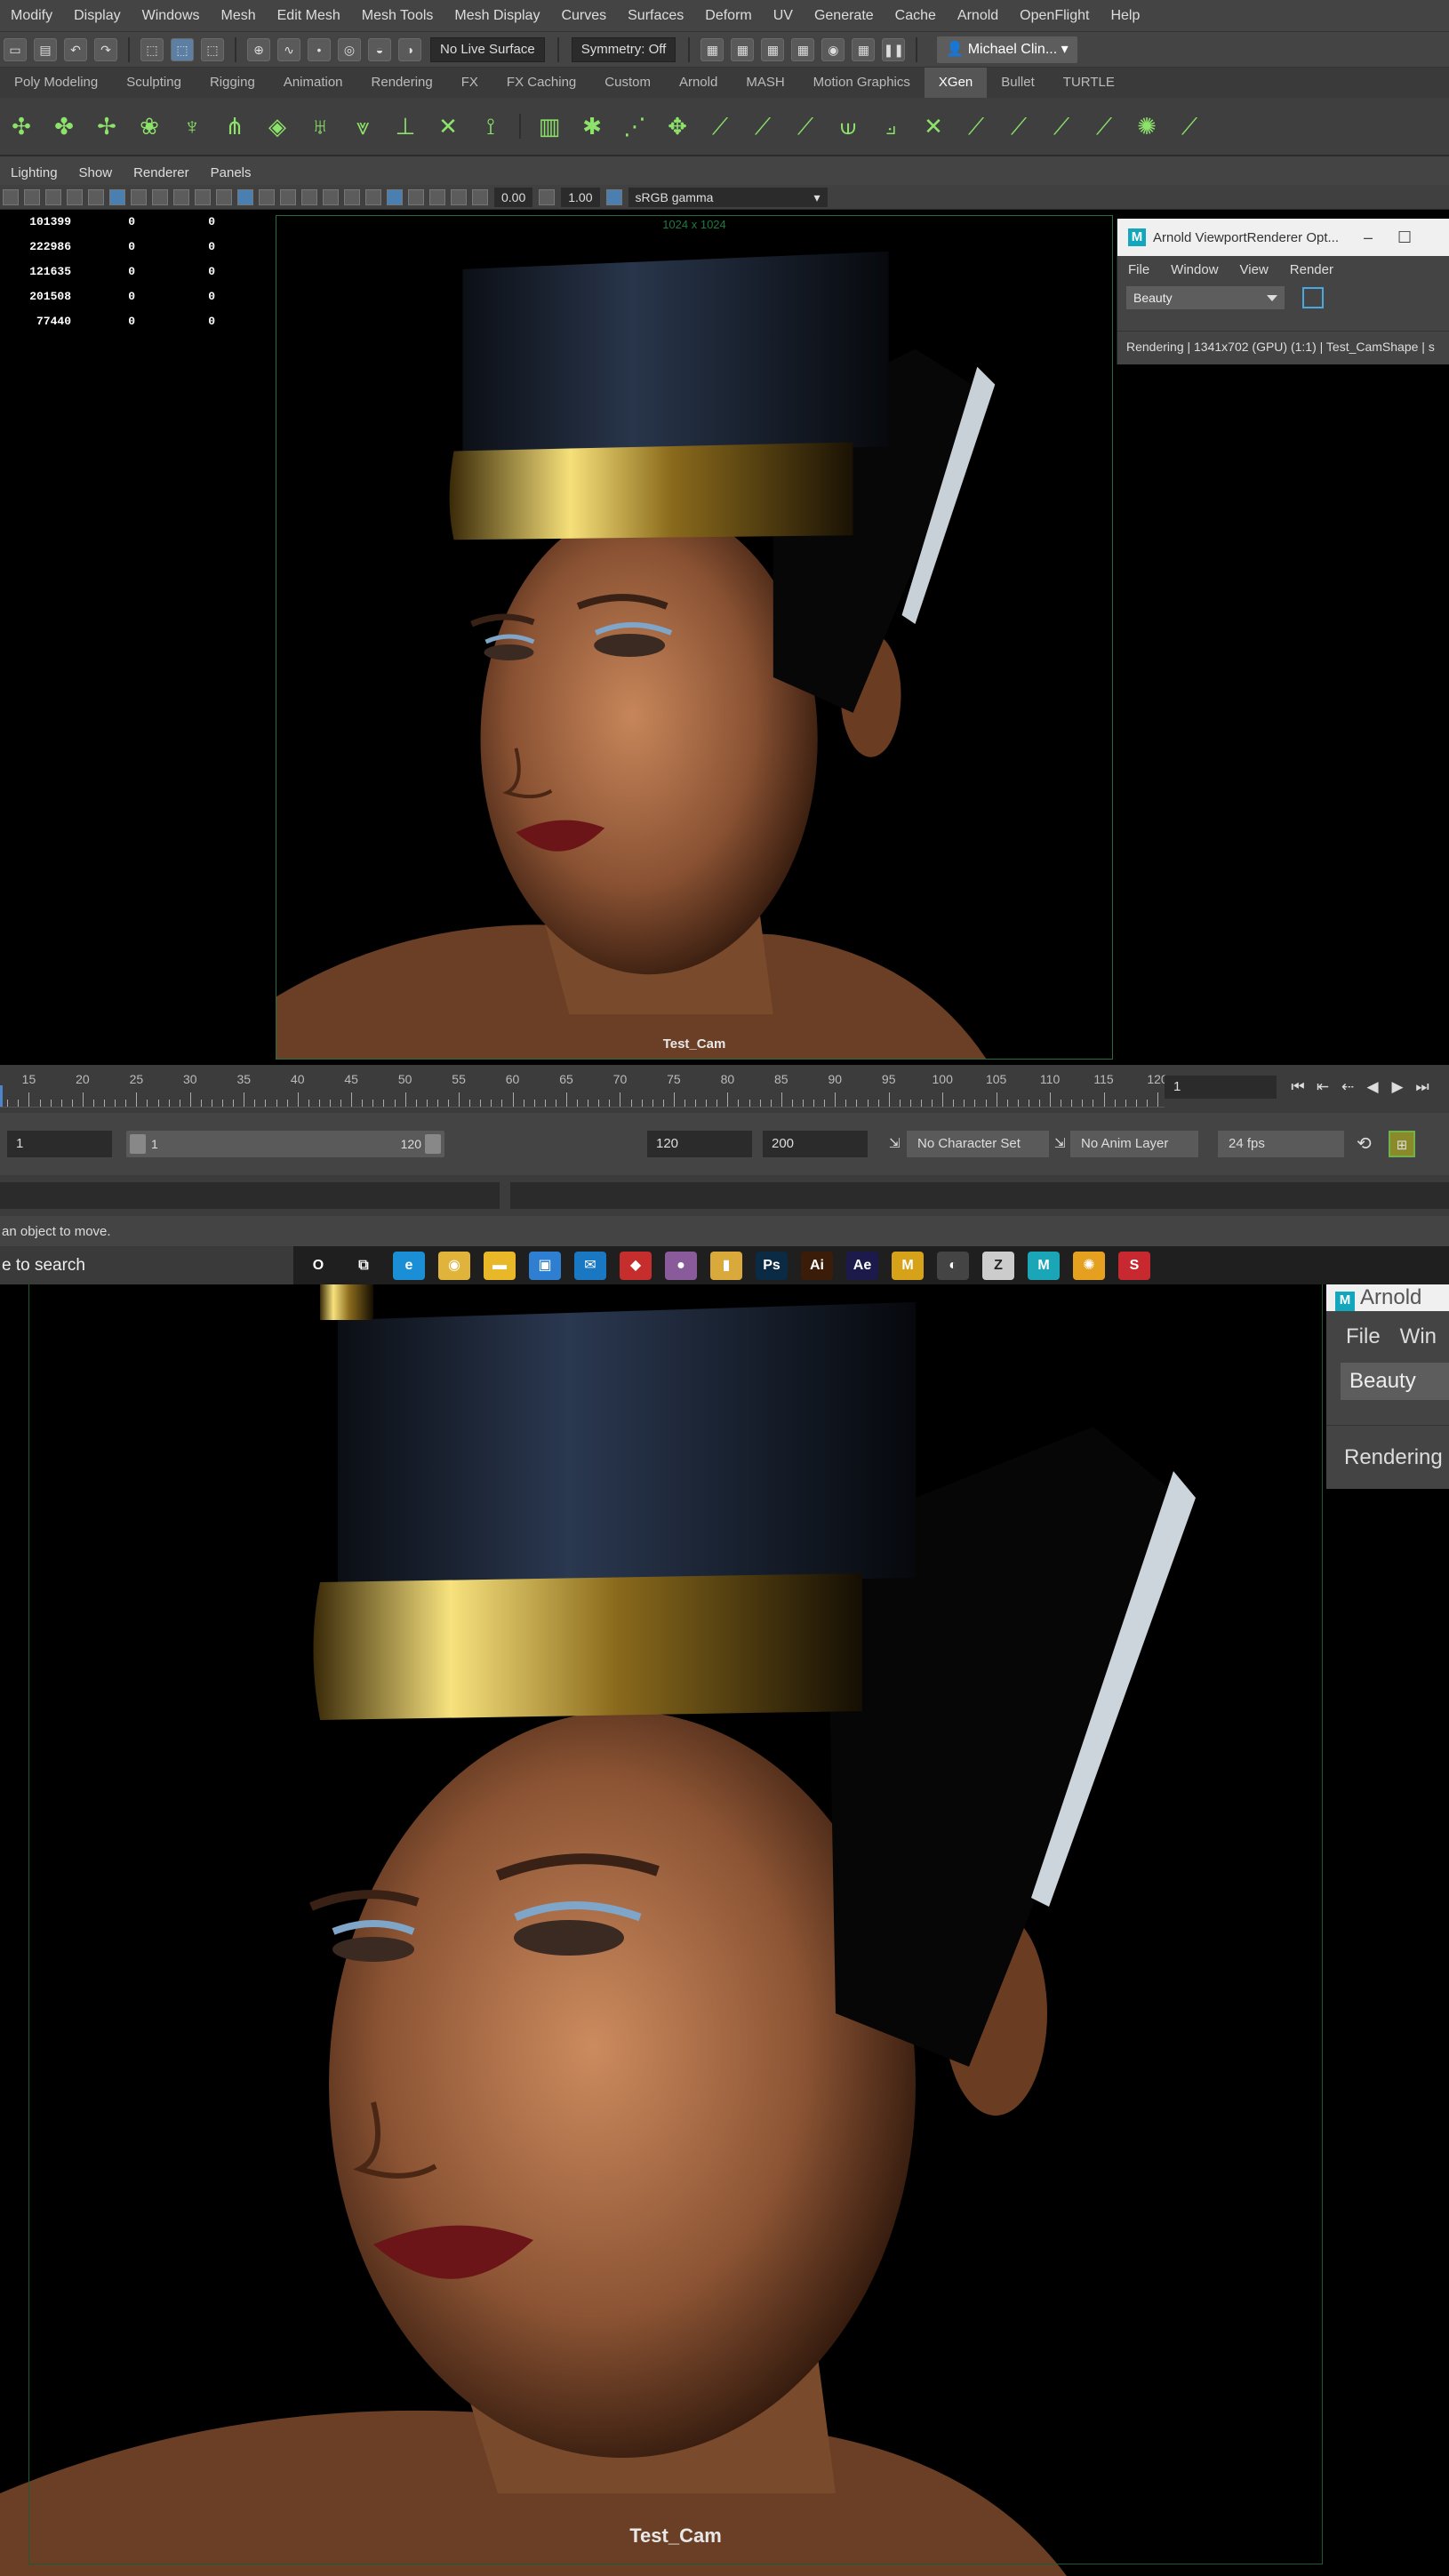  Describe the element at coordinates (32, 196) in the screenshot. I see `camera-attributes-icon` at that location.